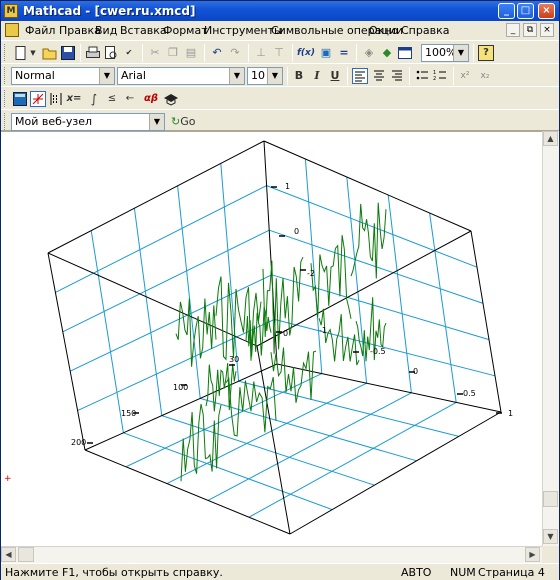 Image resolution: width=560 pixels, height=580 pixels. I want to click on cut-icon: ✂, so click(155, 53).